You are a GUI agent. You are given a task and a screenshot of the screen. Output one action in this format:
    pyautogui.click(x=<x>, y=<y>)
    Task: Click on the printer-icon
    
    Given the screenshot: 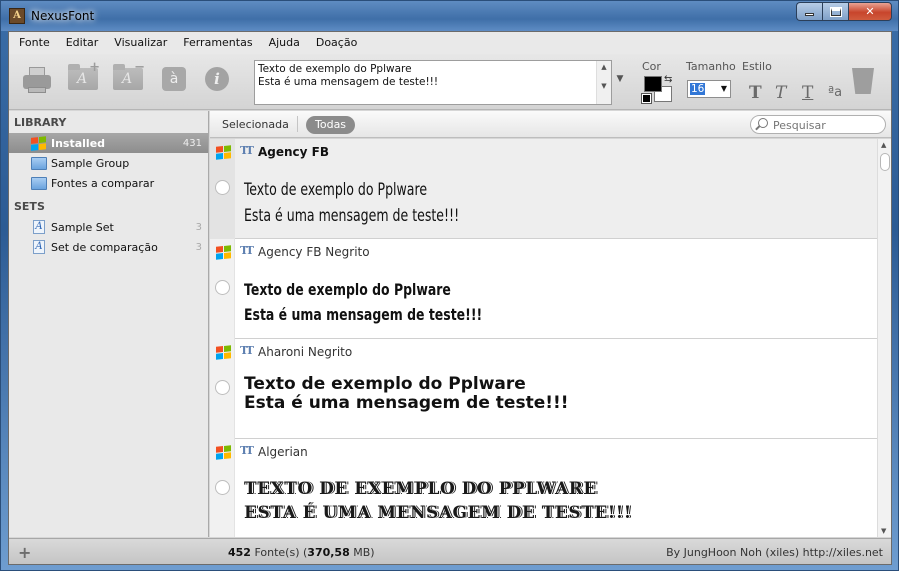 What is the action you would take?
    pyautogui.click(x=37, y=80)
    